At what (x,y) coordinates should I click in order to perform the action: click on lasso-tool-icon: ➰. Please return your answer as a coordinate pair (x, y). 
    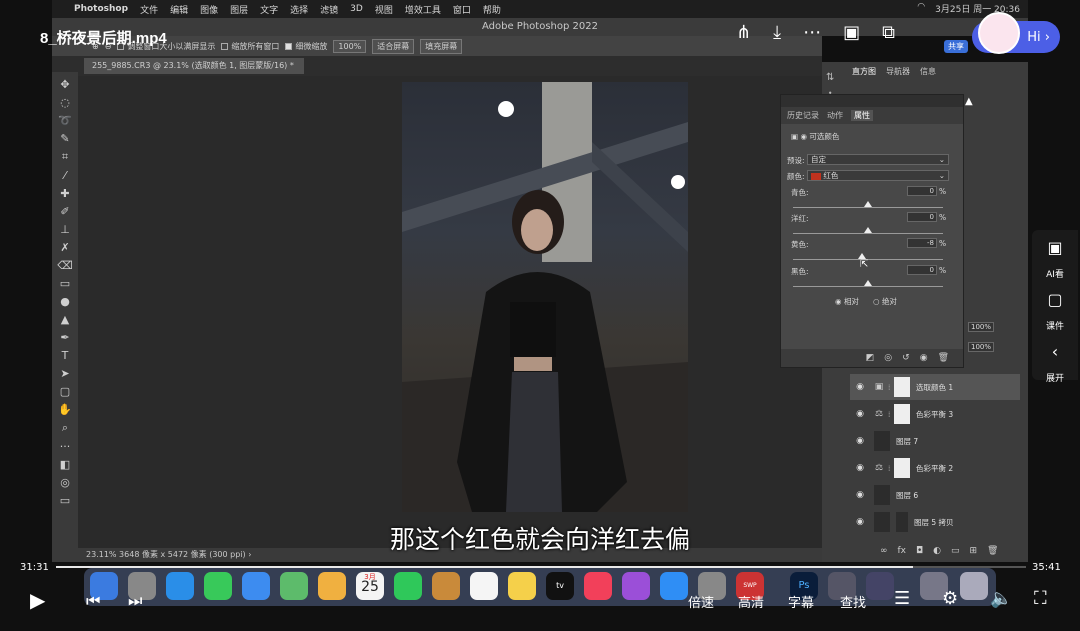
    Looking at the image, I should click on (65, 120).